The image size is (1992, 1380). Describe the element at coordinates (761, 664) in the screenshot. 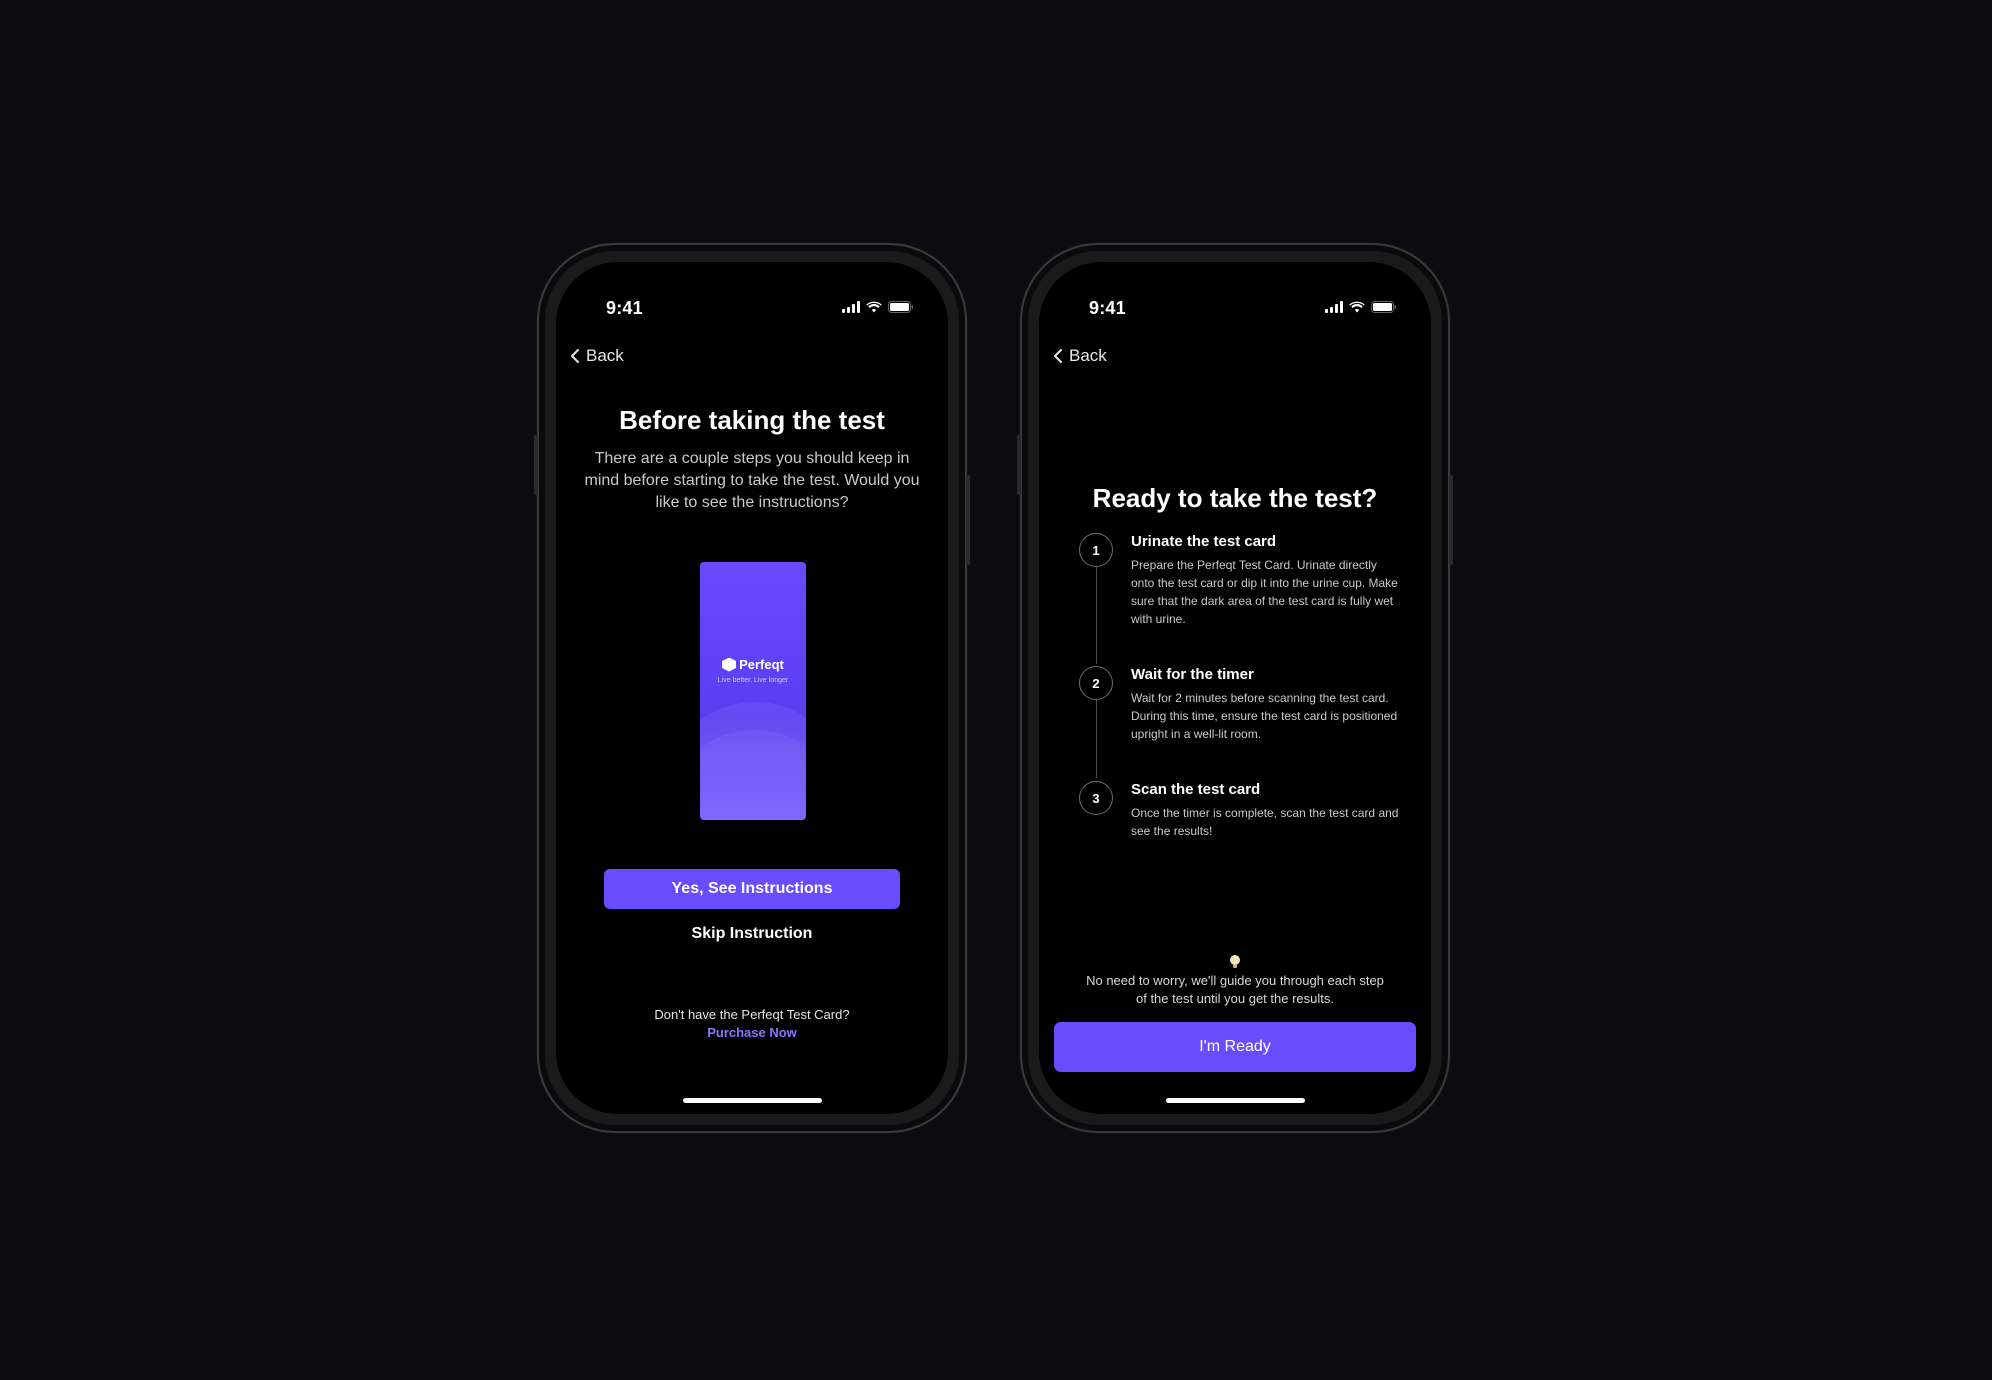

I see `brand-name: Perfeqt` at that location.